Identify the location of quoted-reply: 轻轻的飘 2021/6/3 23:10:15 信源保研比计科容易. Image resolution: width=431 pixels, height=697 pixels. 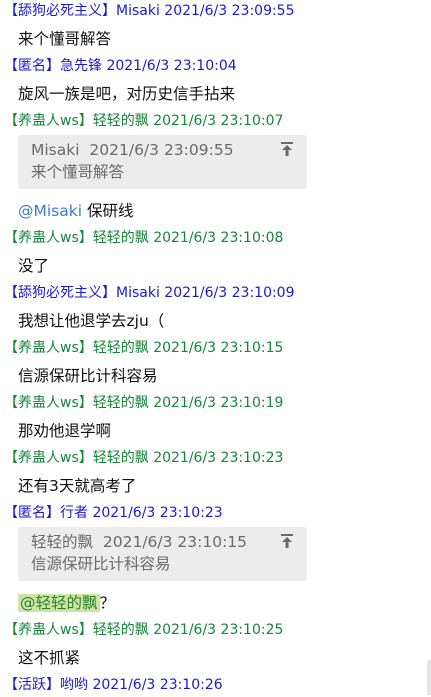
(162, 554).